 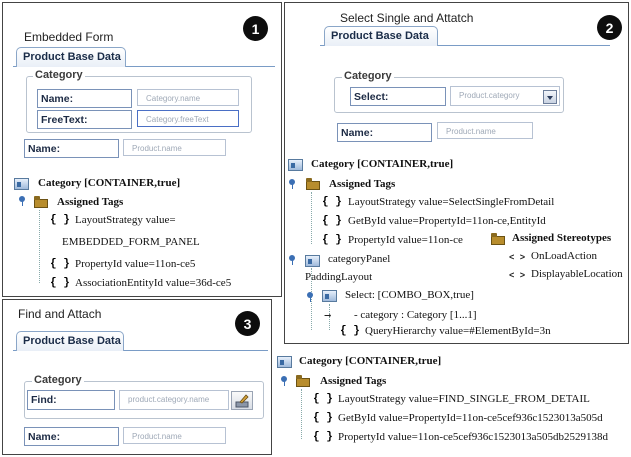 I want to click on combo-box-icon, so click(x=329, y=296).